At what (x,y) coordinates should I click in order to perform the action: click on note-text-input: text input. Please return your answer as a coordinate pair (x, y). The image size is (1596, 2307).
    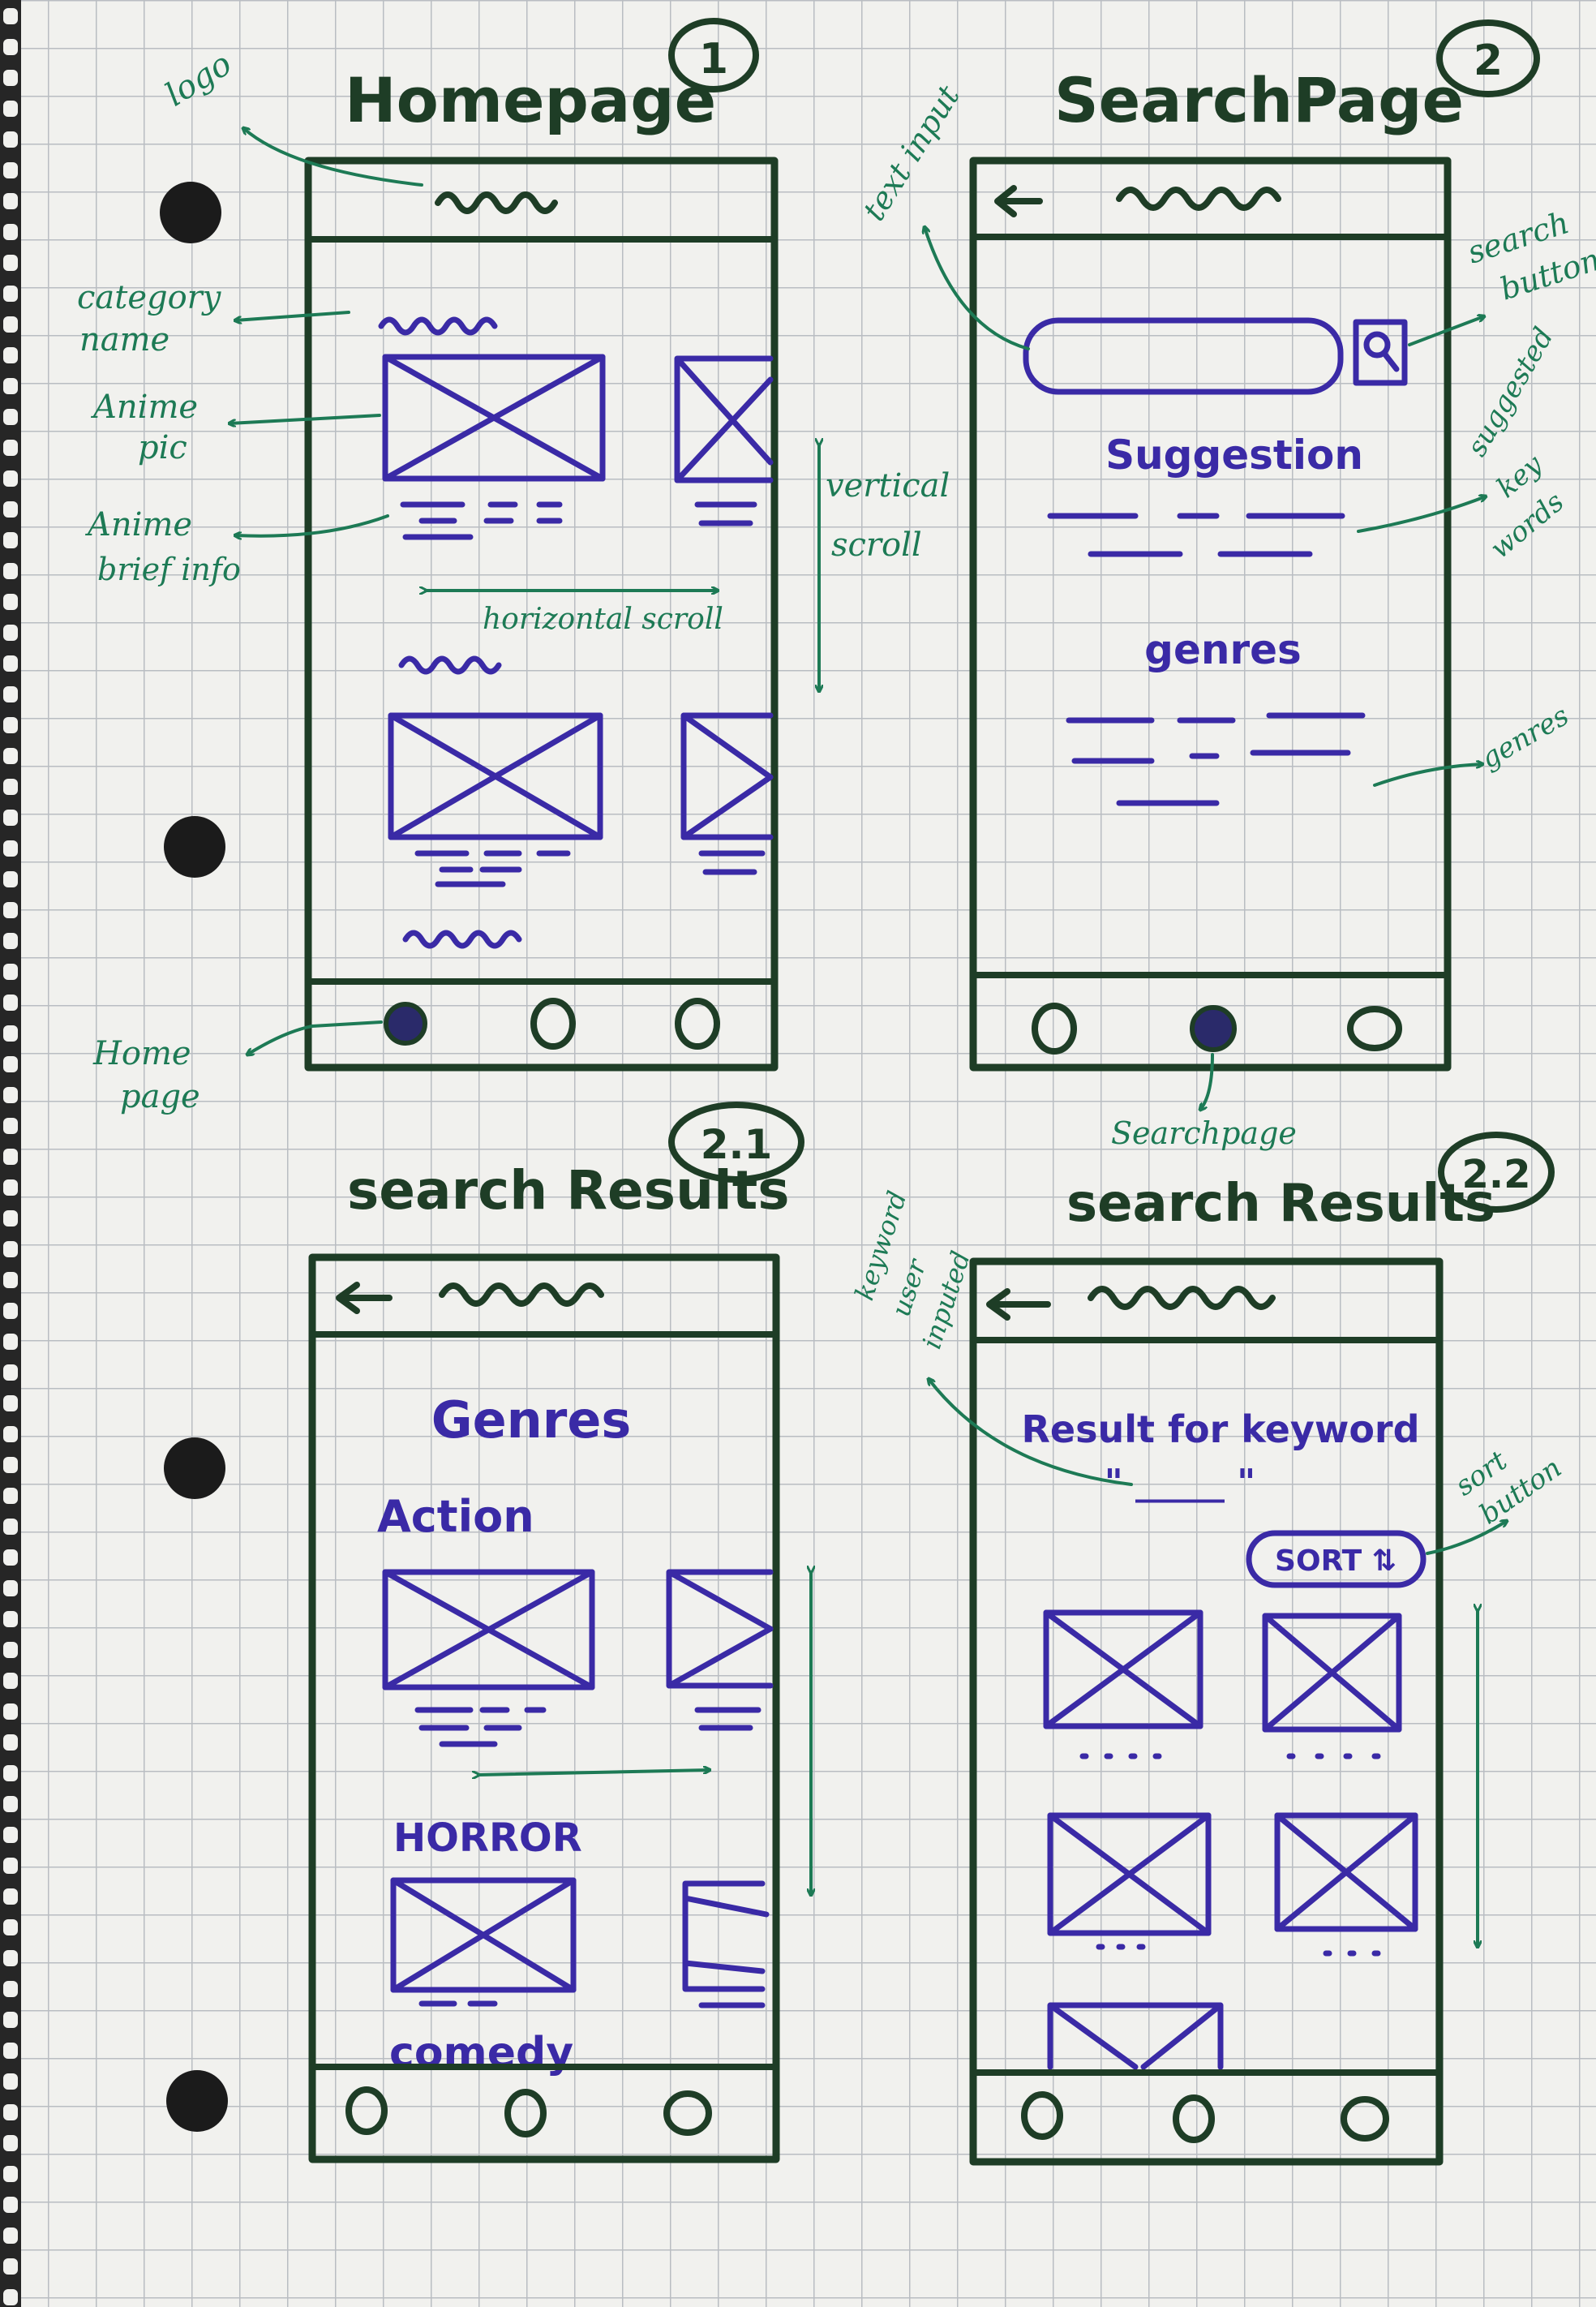
    Looking at the image, I should click on (911, 153).